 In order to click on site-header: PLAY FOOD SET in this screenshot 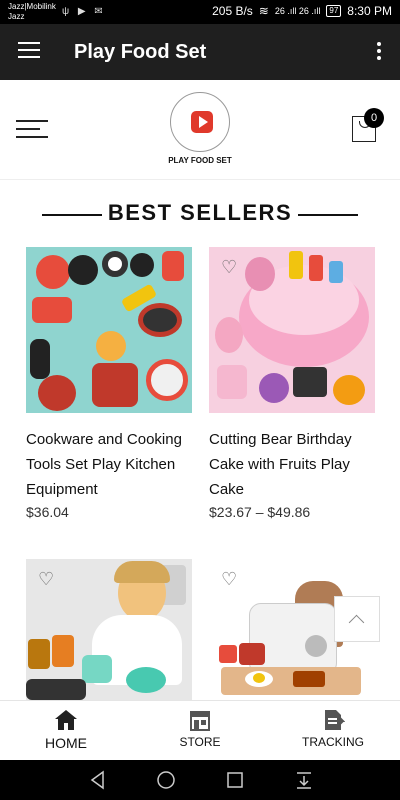, I will do `click(200, 130)`.